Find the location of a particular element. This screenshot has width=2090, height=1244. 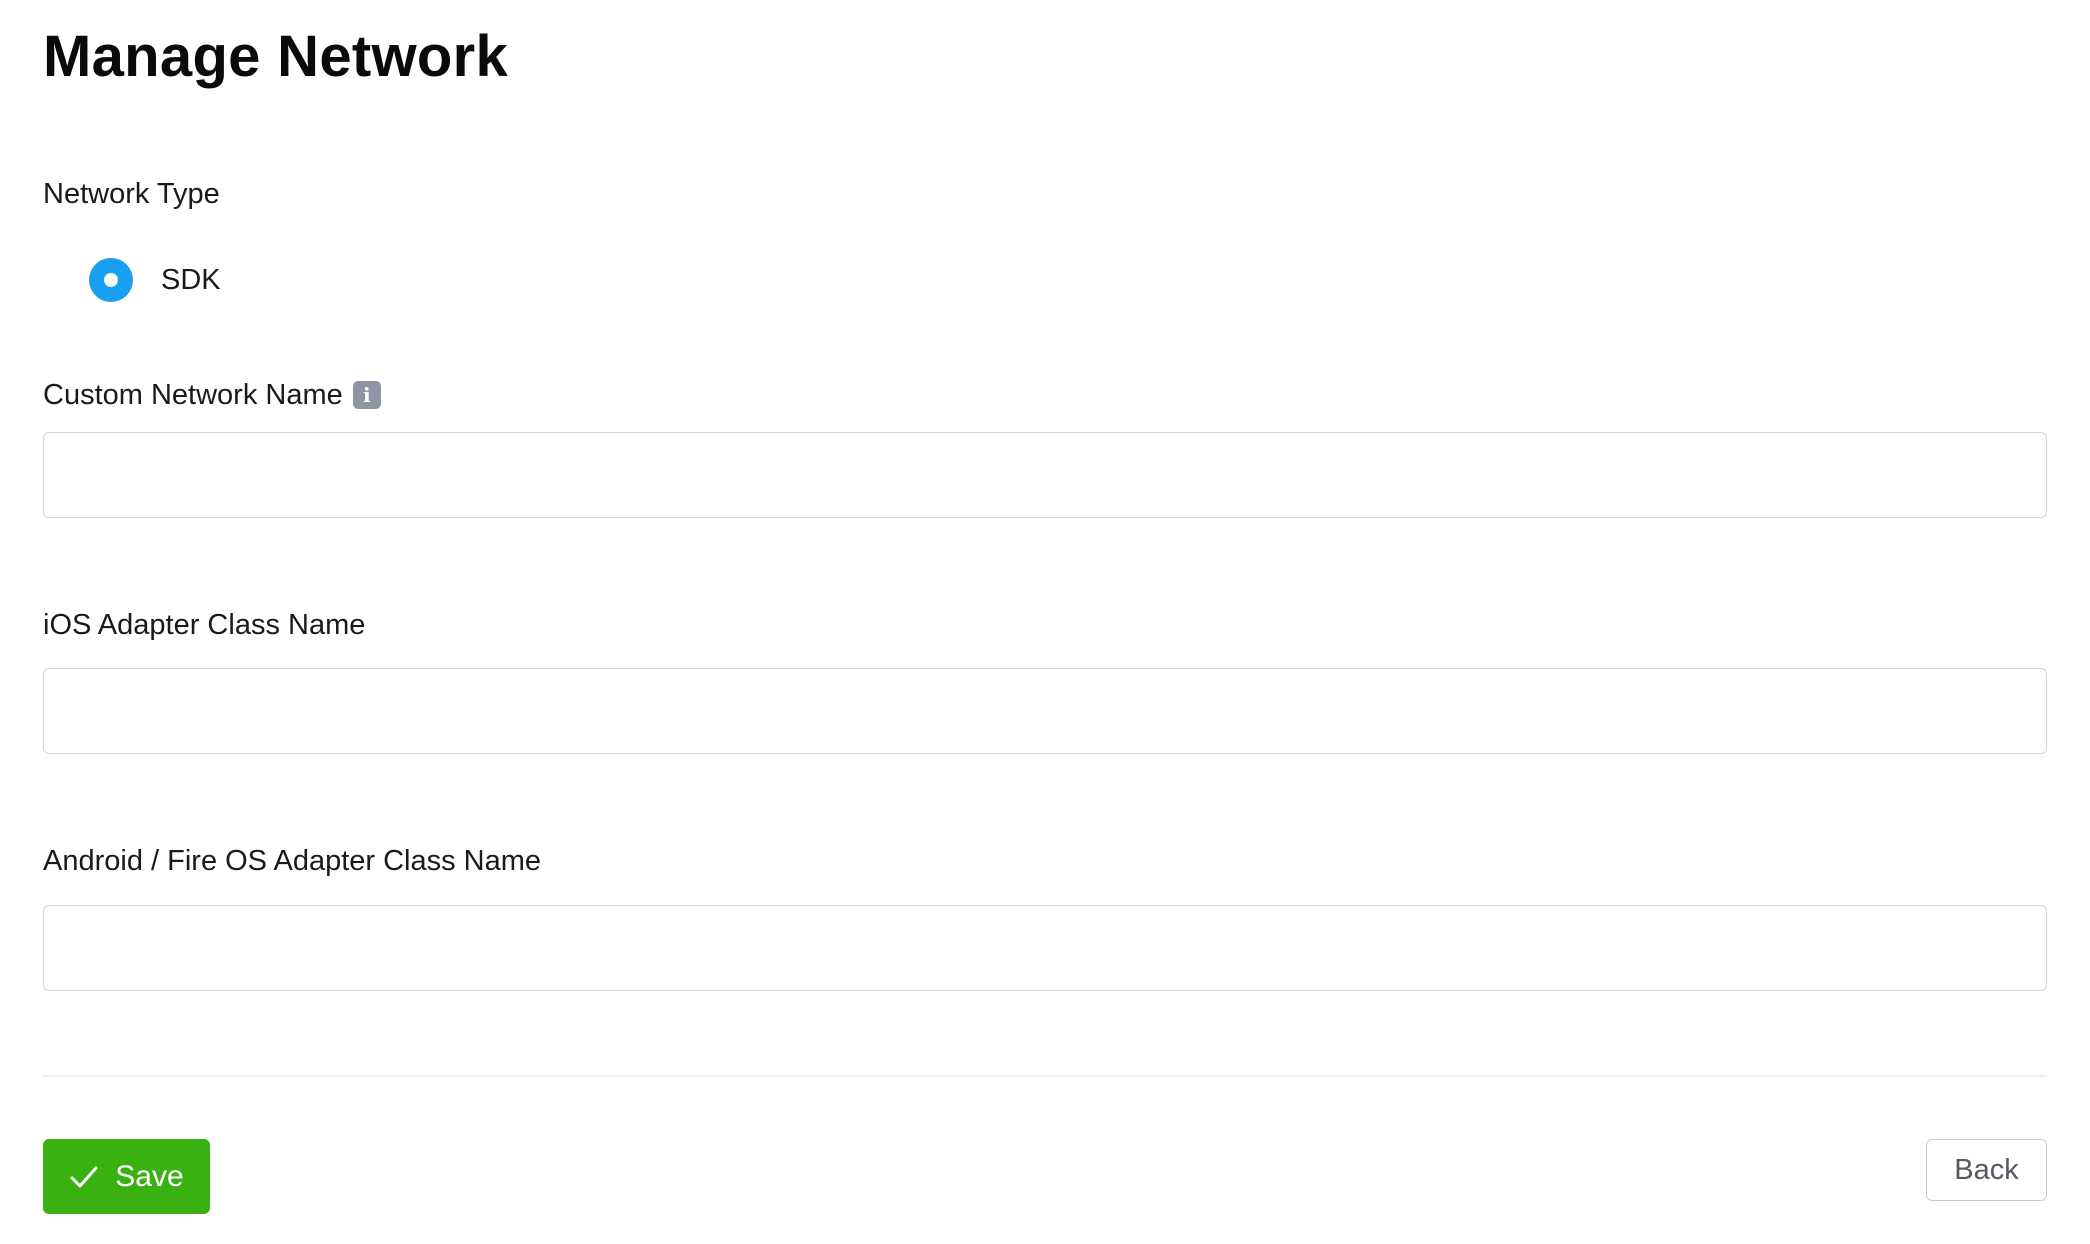

ios-adapter-input is located at coordinates (1045, 711).